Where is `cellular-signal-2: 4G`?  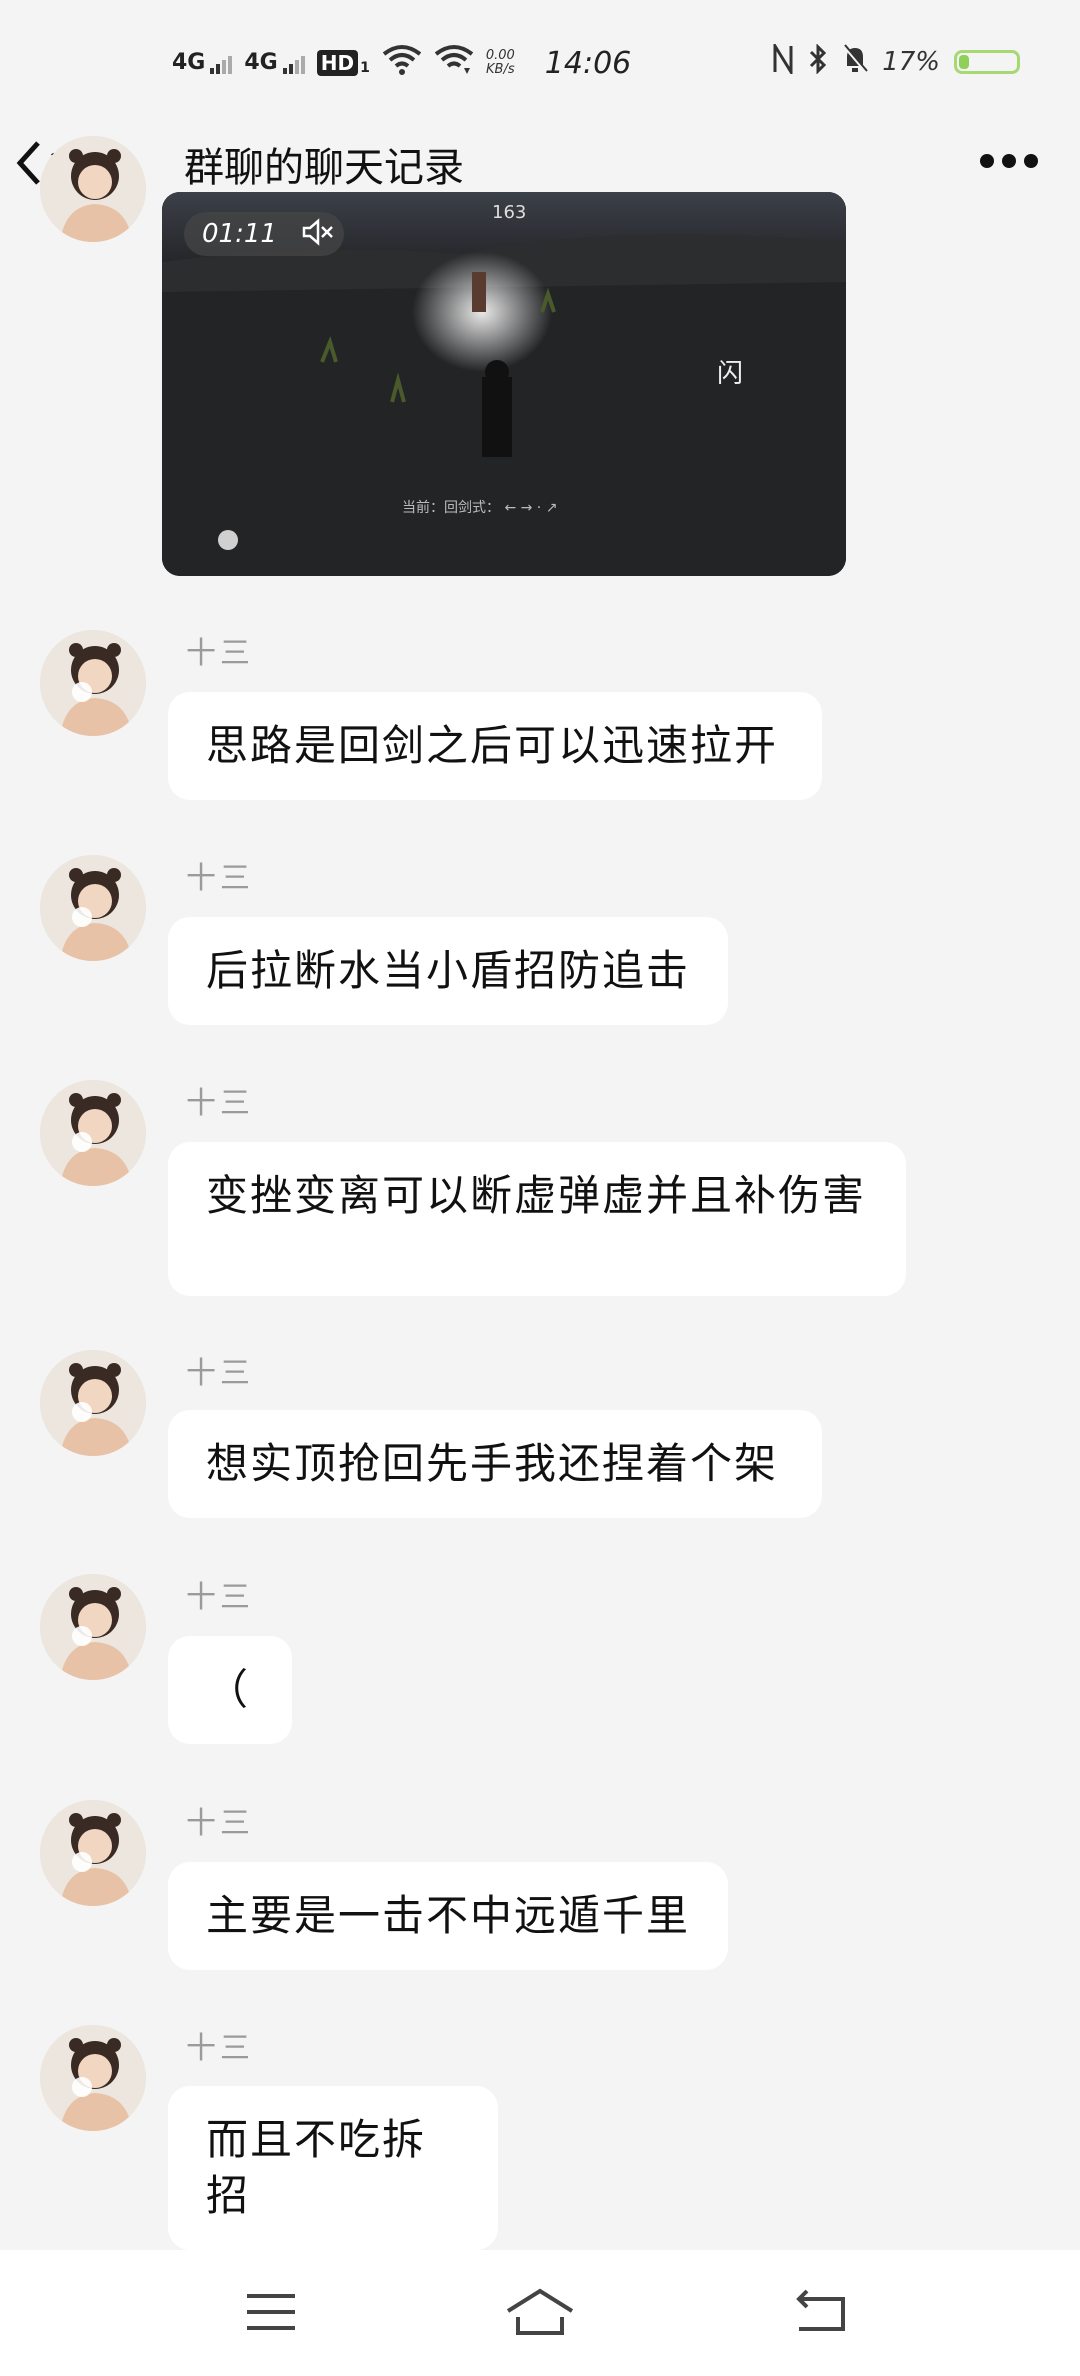
cellular-signal-2: 4G is located at coordinates (274, 62).